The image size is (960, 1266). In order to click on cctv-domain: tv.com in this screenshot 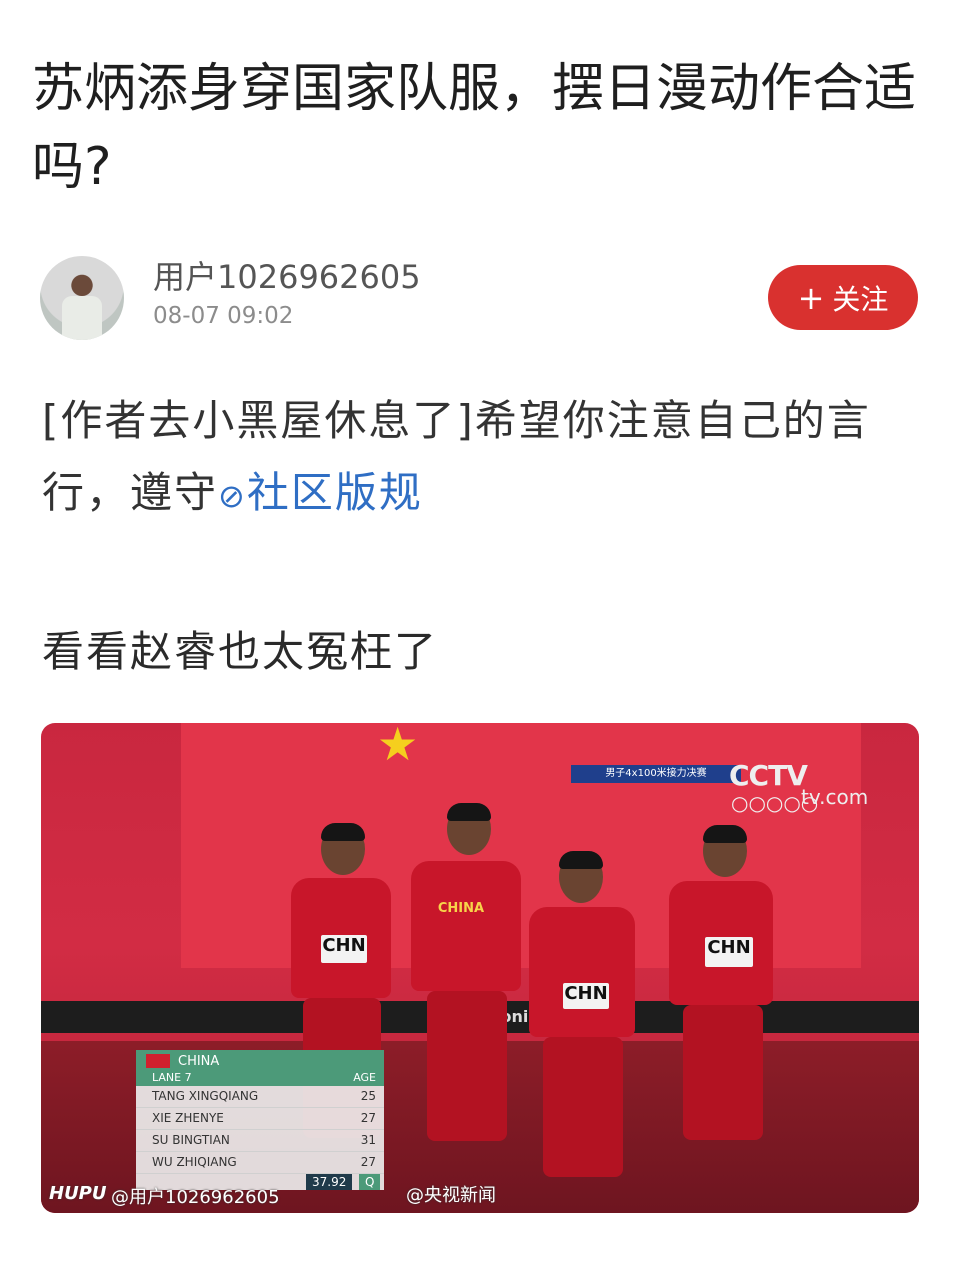, I will do `click(835, 797)`.